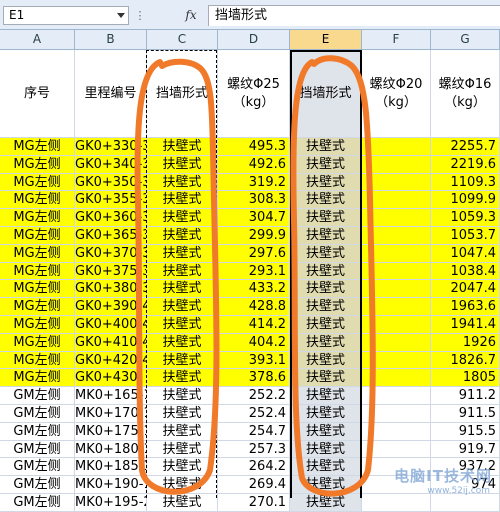 The image size is (500, 512). Describe the element at coordinates (111, 307) in the screenshot. I see `table-cell-b: GK0+390-40` at that location.